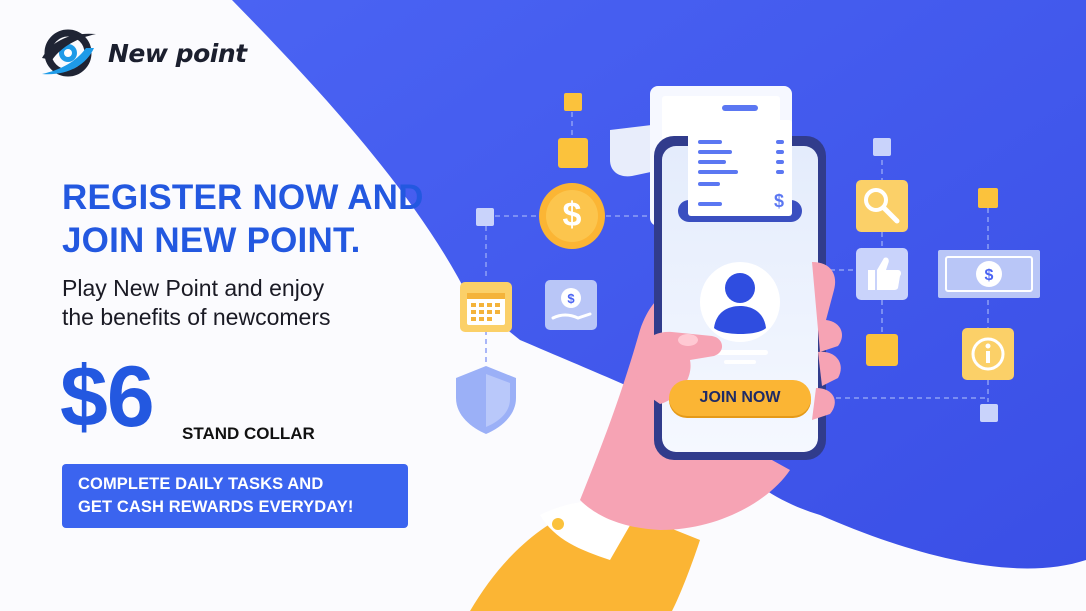 Image resolution: width=1086 pixels, height=611 pixels. I want to click on rewards-banner-line-1: COMPLETE DAILY TASKS AND, so click(201, 484).